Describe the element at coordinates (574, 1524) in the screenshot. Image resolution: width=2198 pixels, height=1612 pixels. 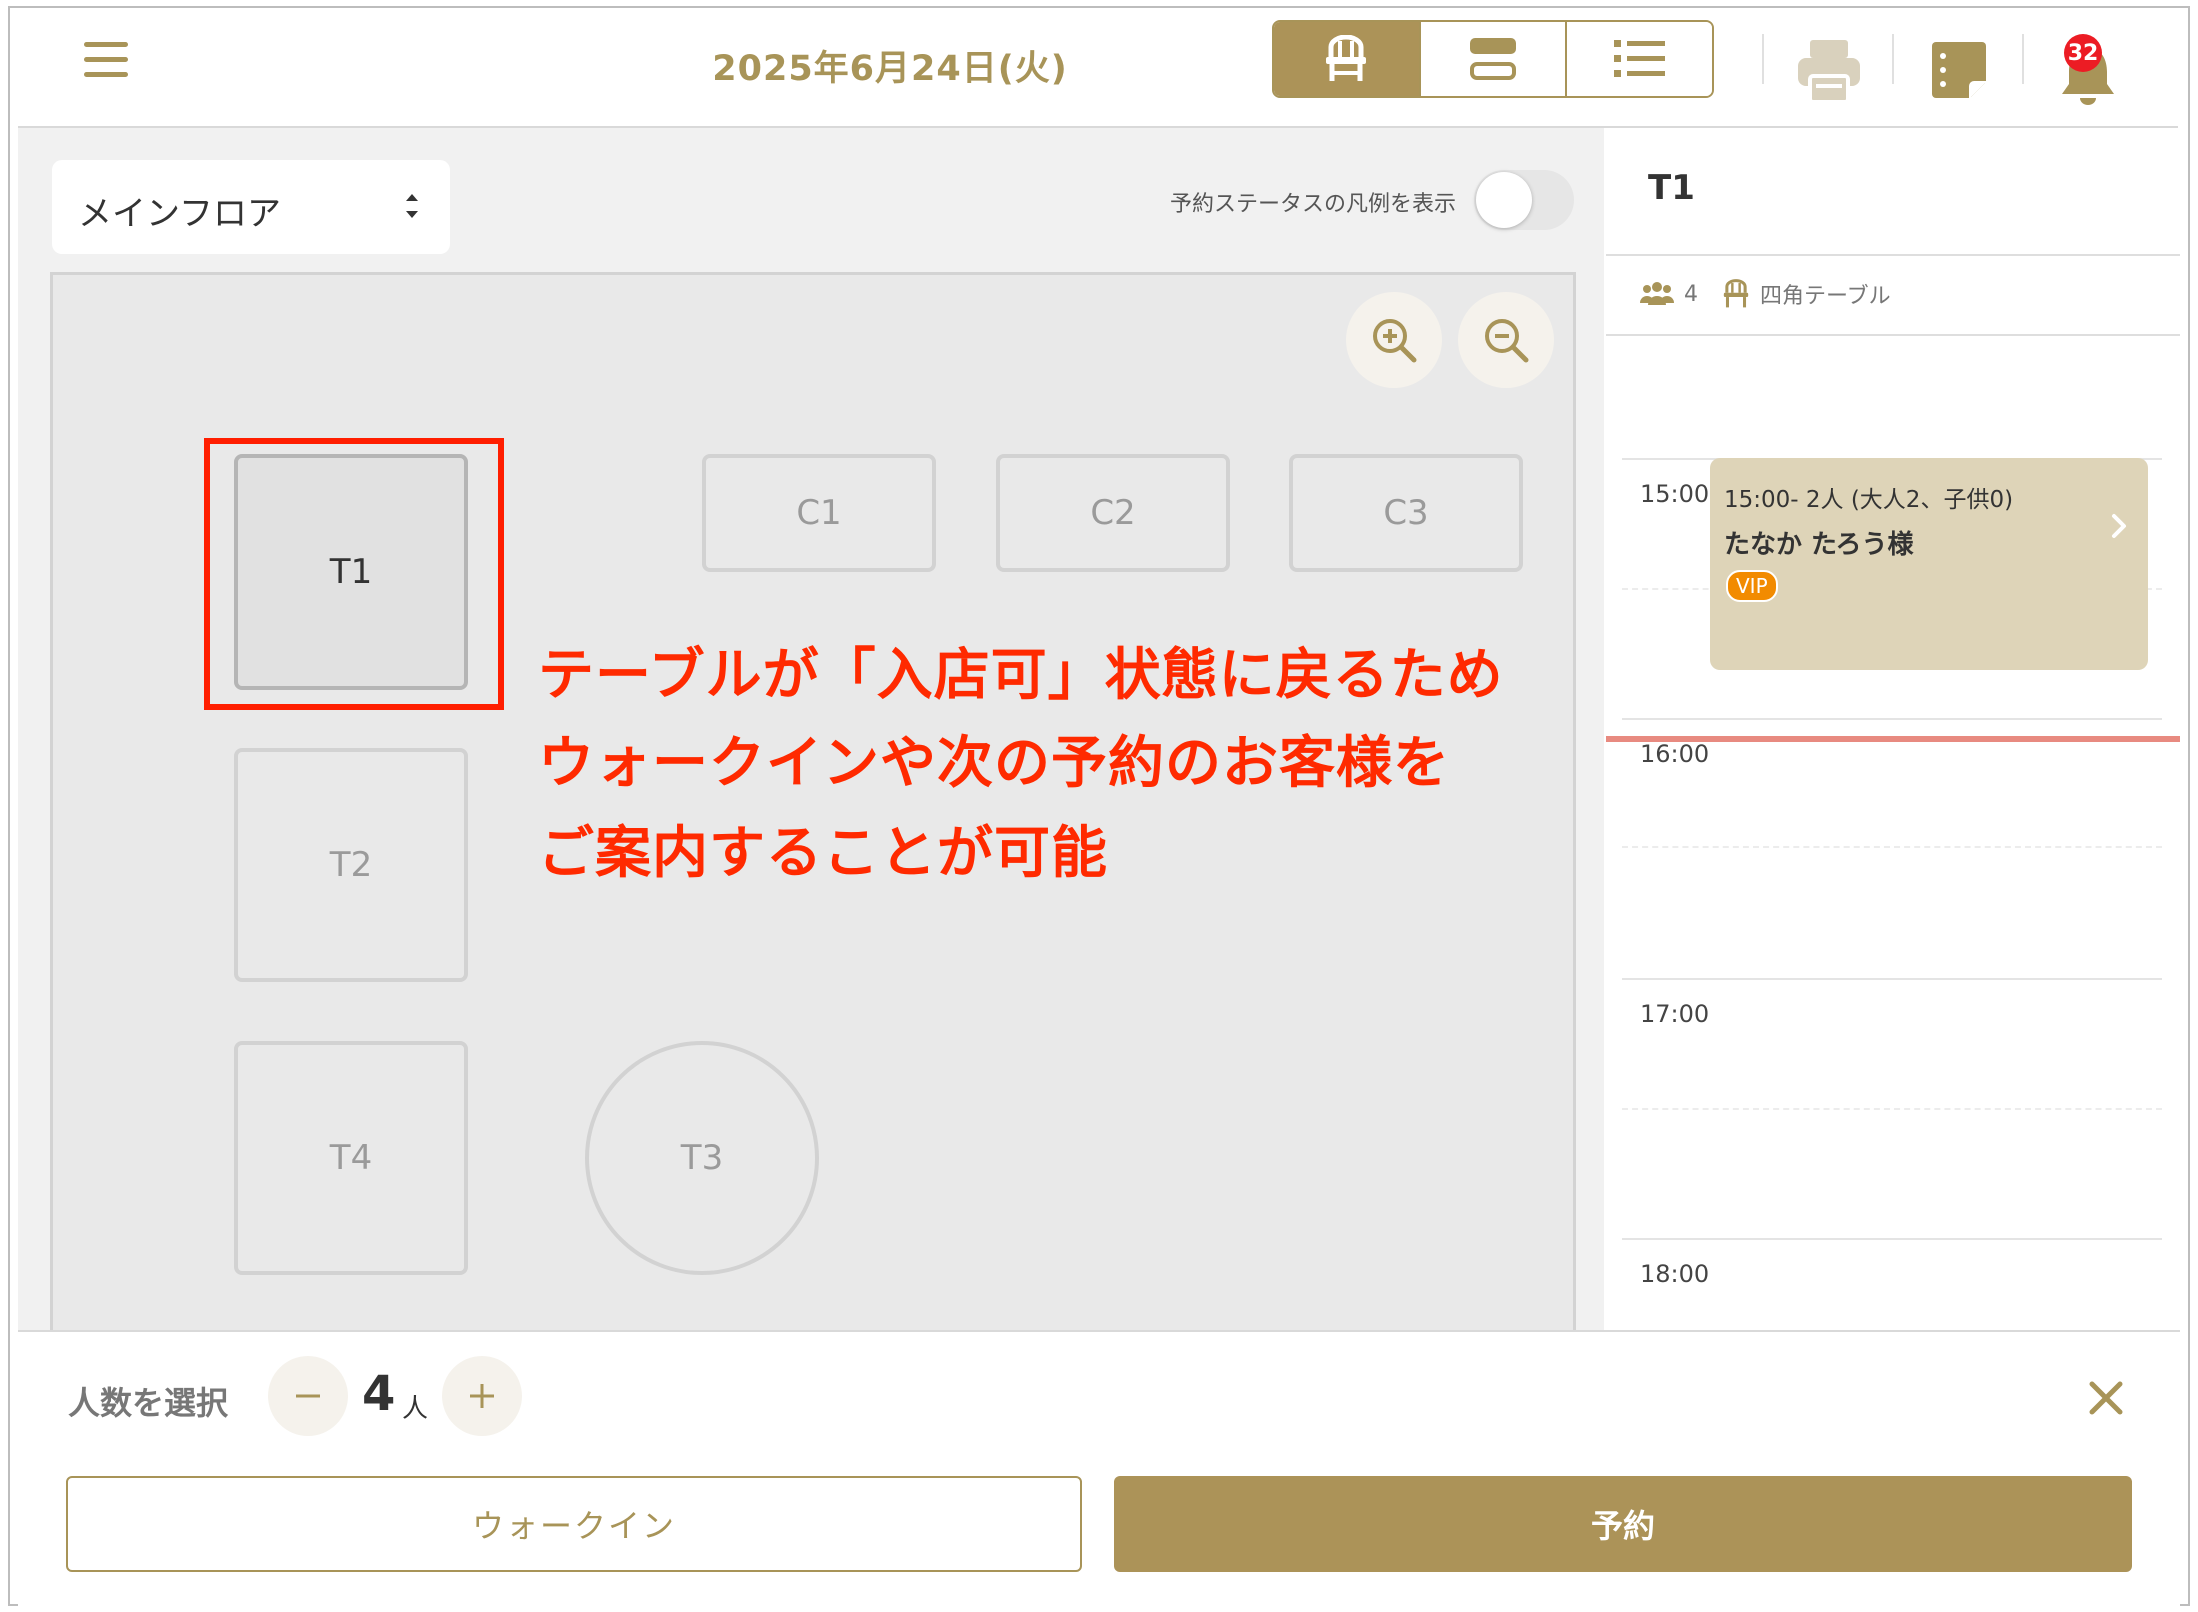
I see `walkin-button: ウォークイン` at that location.